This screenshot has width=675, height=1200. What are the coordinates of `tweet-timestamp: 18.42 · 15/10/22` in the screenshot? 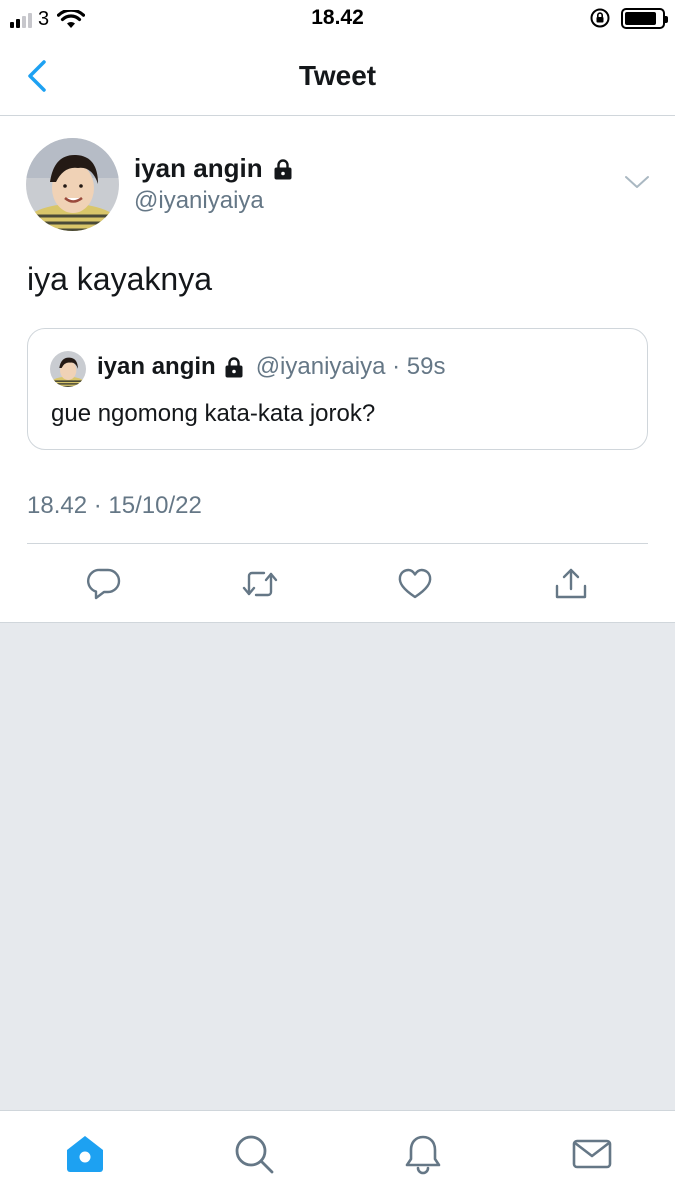 It's located at (114, 505).